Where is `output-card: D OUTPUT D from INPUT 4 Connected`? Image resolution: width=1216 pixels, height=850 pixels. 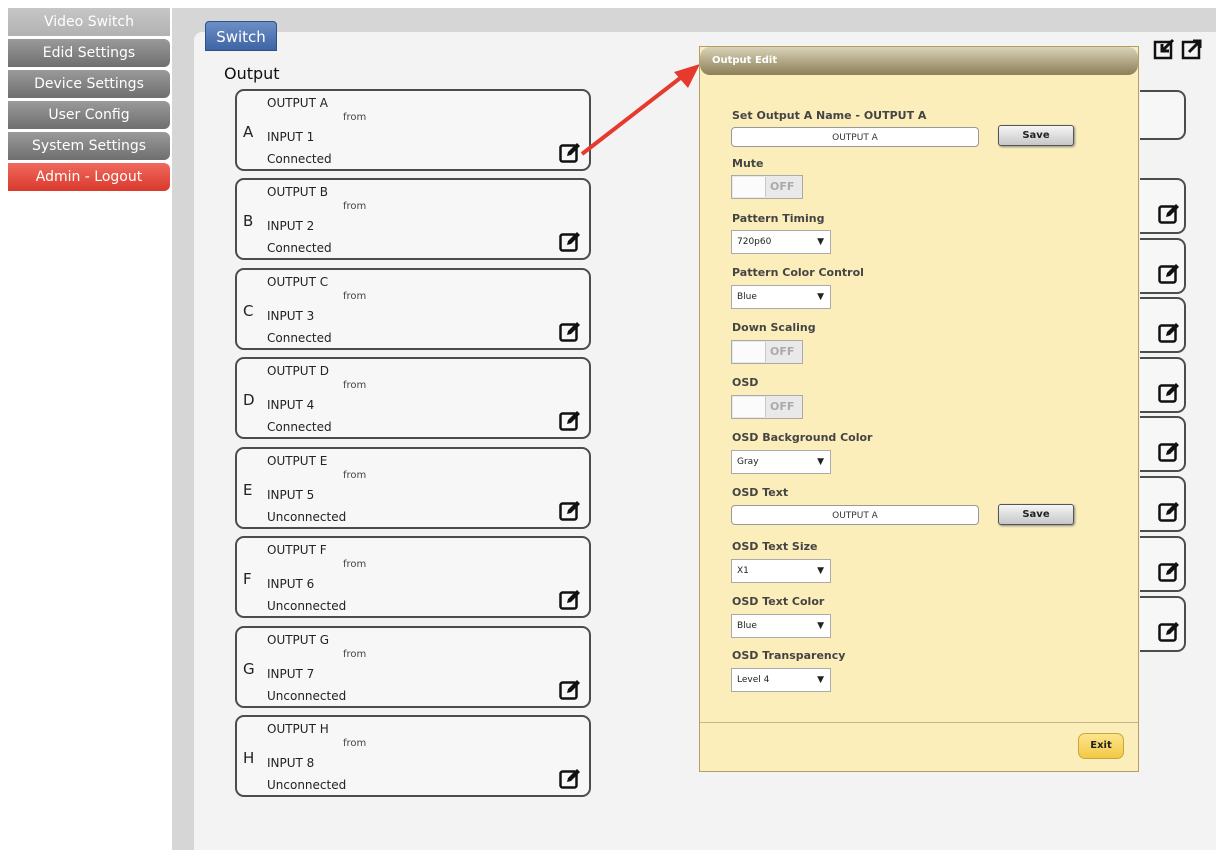
output-card: D OUTPUT D from INPUT 4 Connected is located at coordinates (413, 398).